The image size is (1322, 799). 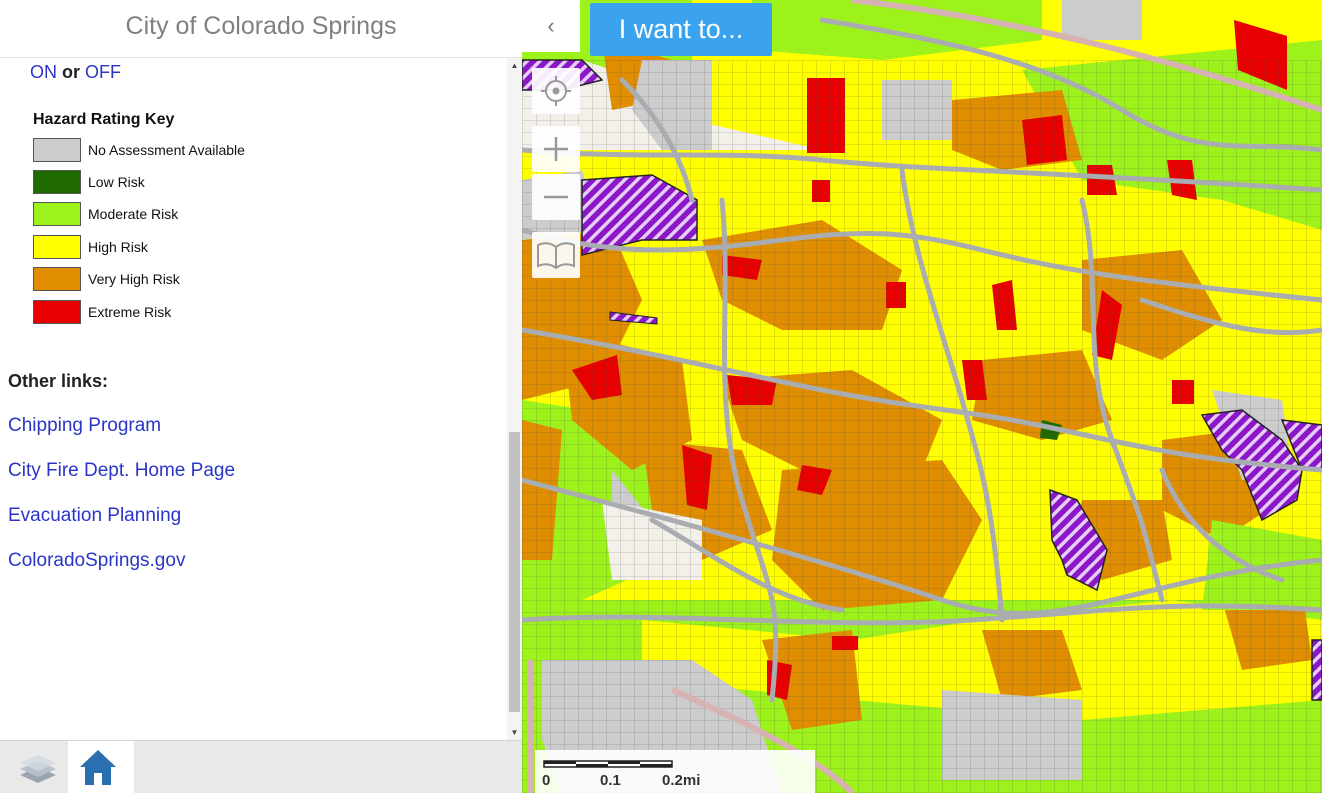 I want to click on zoom-out-icon, so click(x=556, y=197).